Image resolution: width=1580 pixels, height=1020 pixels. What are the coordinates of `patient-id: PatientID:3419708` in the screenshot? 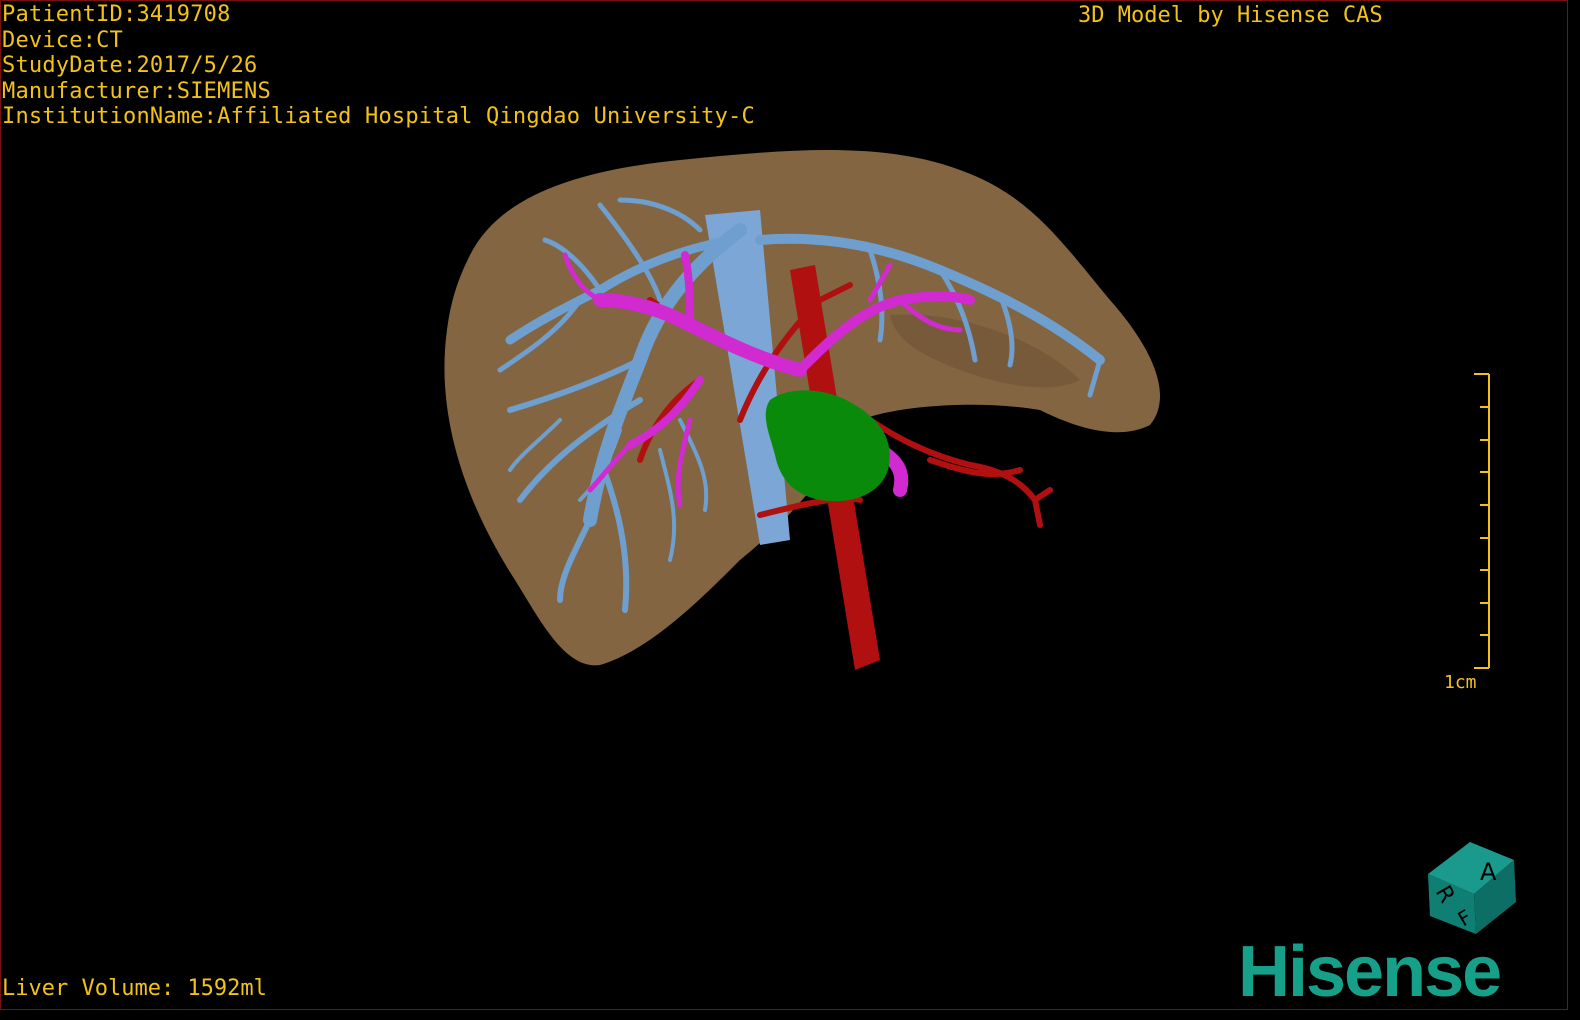 It's located at (116, 14).